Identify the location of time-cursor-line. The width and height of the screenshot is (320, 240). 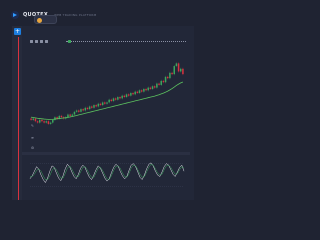
(18, 118).